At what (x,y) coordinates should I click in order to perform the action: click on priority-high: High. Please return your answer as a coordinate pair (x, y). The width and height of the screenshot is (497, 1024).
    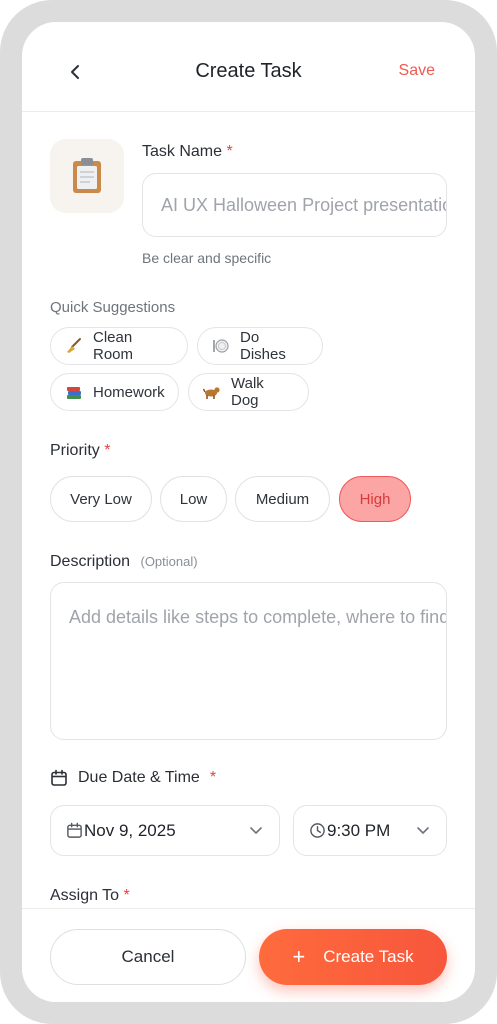
    Looking at the image, I should click on (375, 499).